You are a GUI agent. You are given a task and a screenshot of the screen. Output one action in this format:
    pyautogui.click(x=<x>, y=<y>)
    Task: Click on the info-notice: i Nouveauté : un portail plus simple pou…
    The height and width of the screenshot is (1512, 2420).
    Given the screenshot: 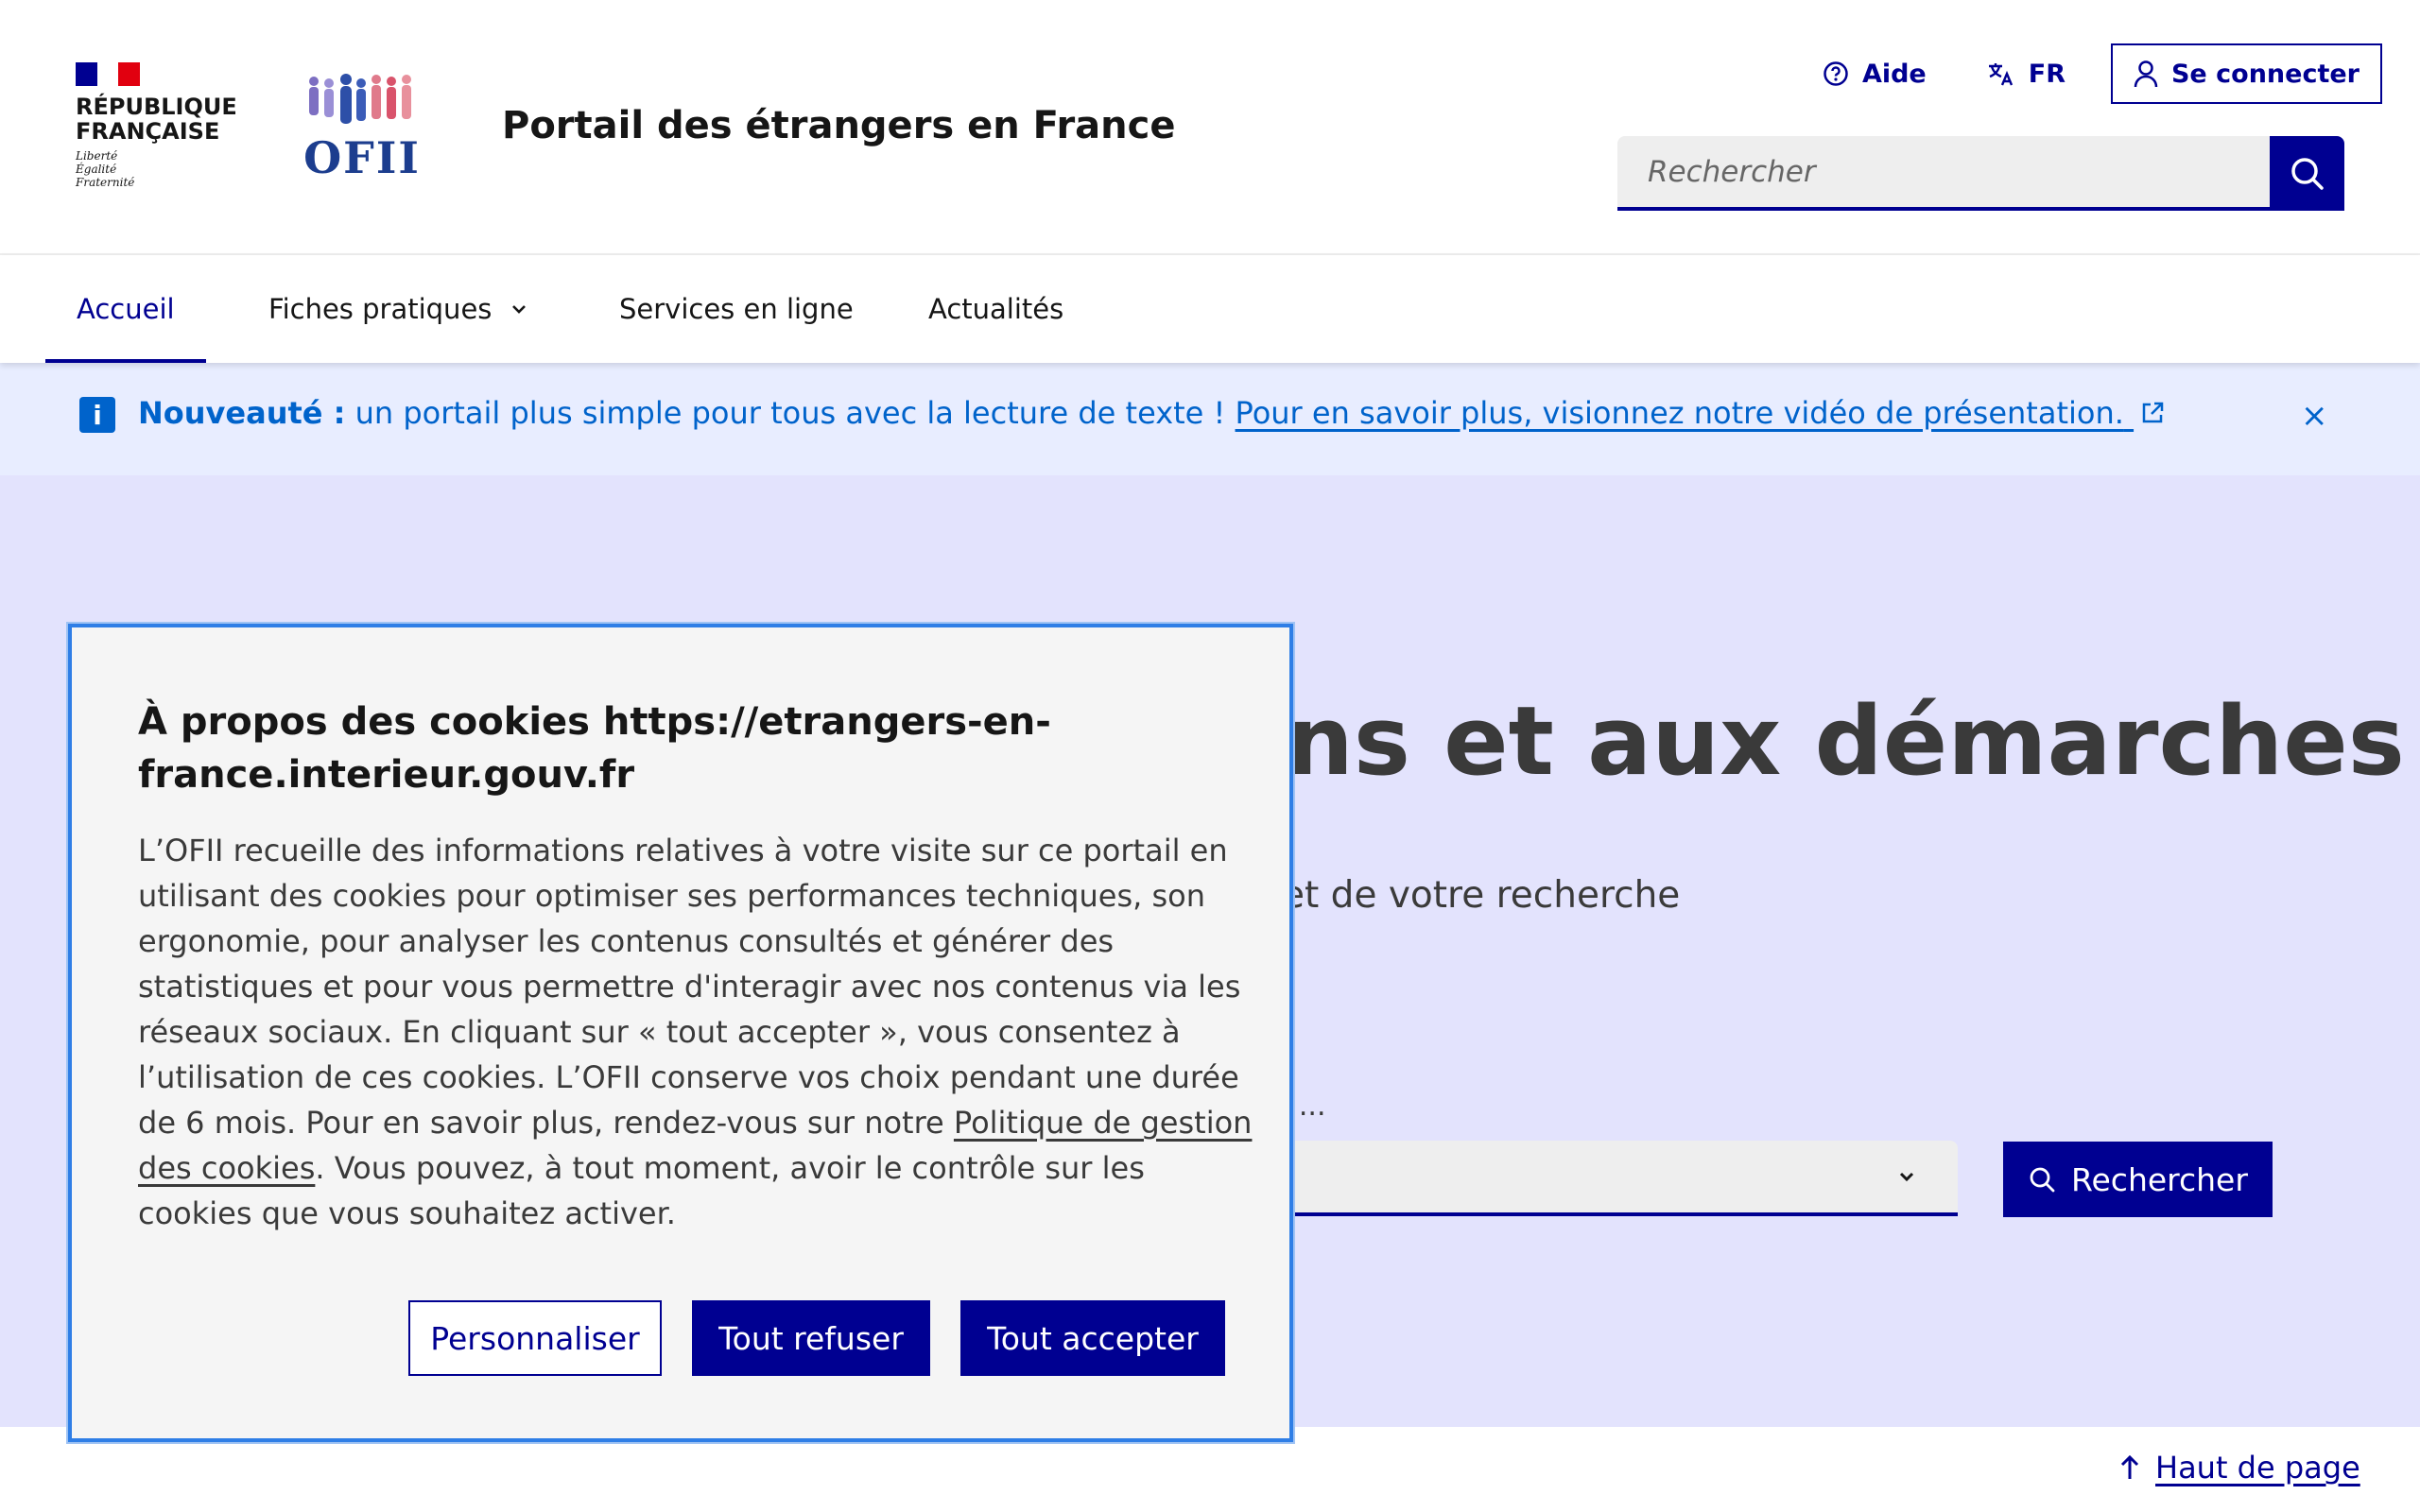 What is the action you would take?
    pyautogui.click(x=1210, y=419)
    